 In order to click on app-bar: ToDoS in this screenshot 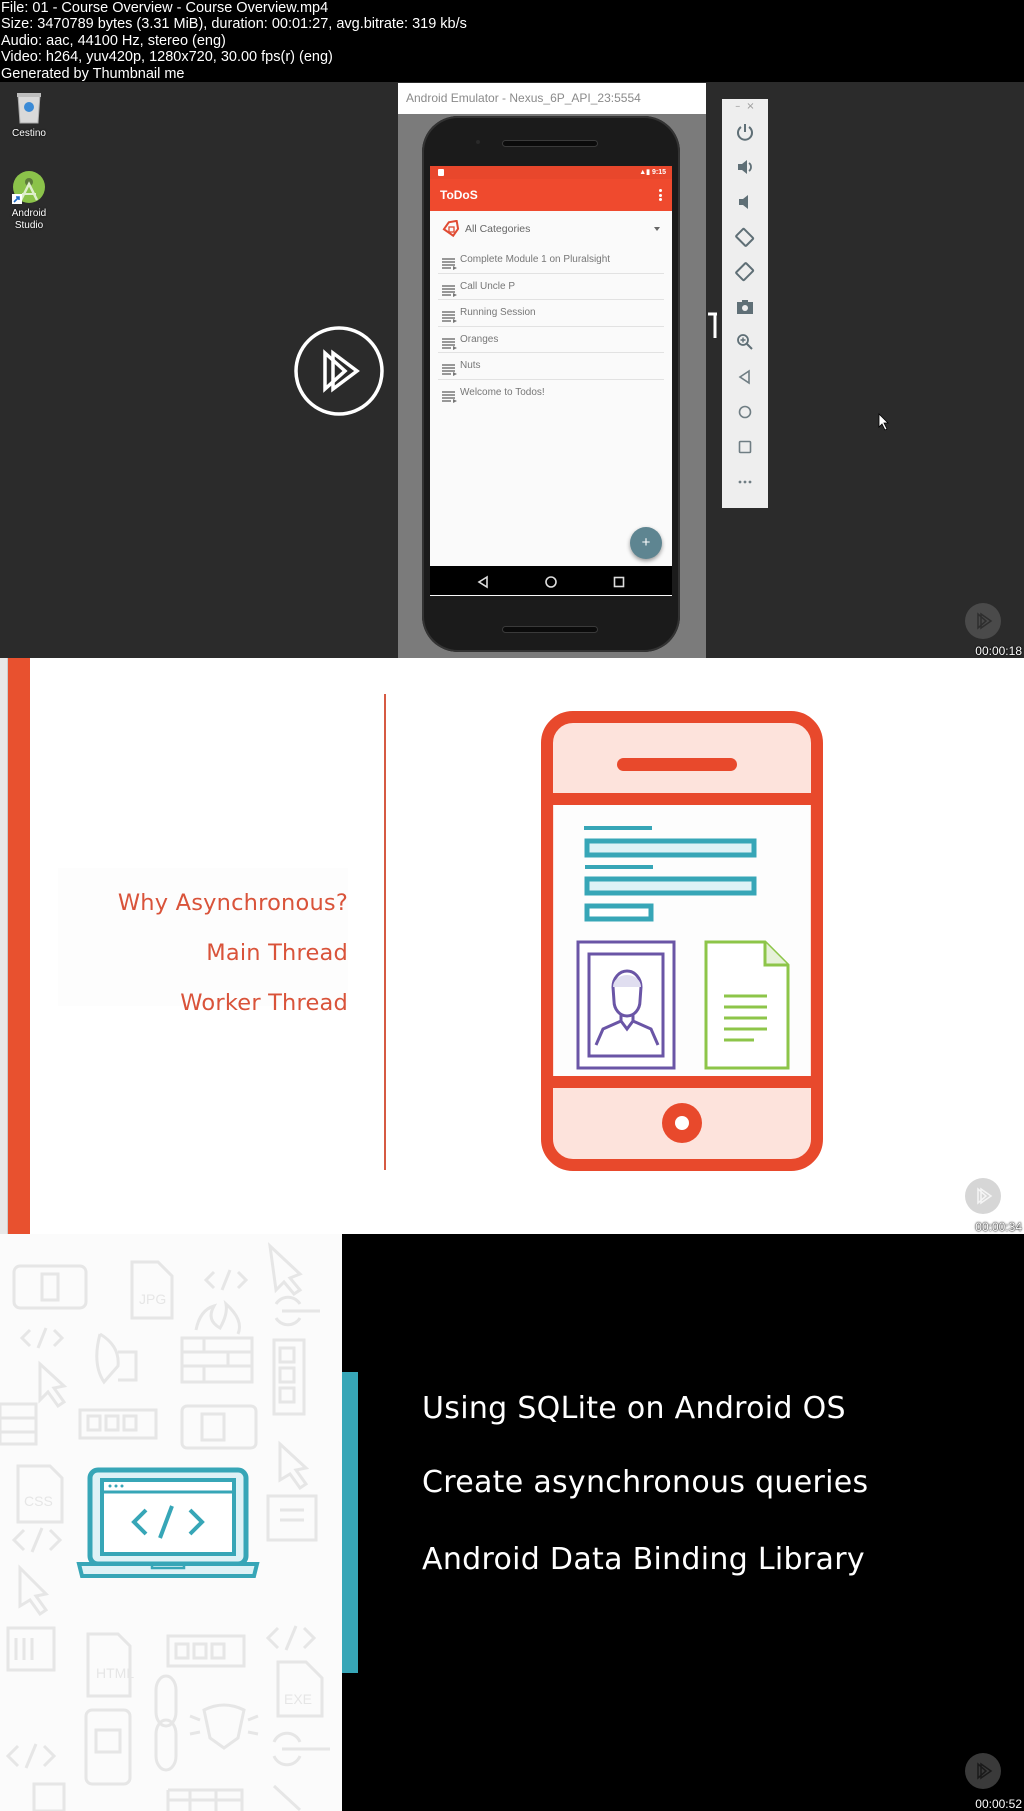, I will do `click(551, 195)`.